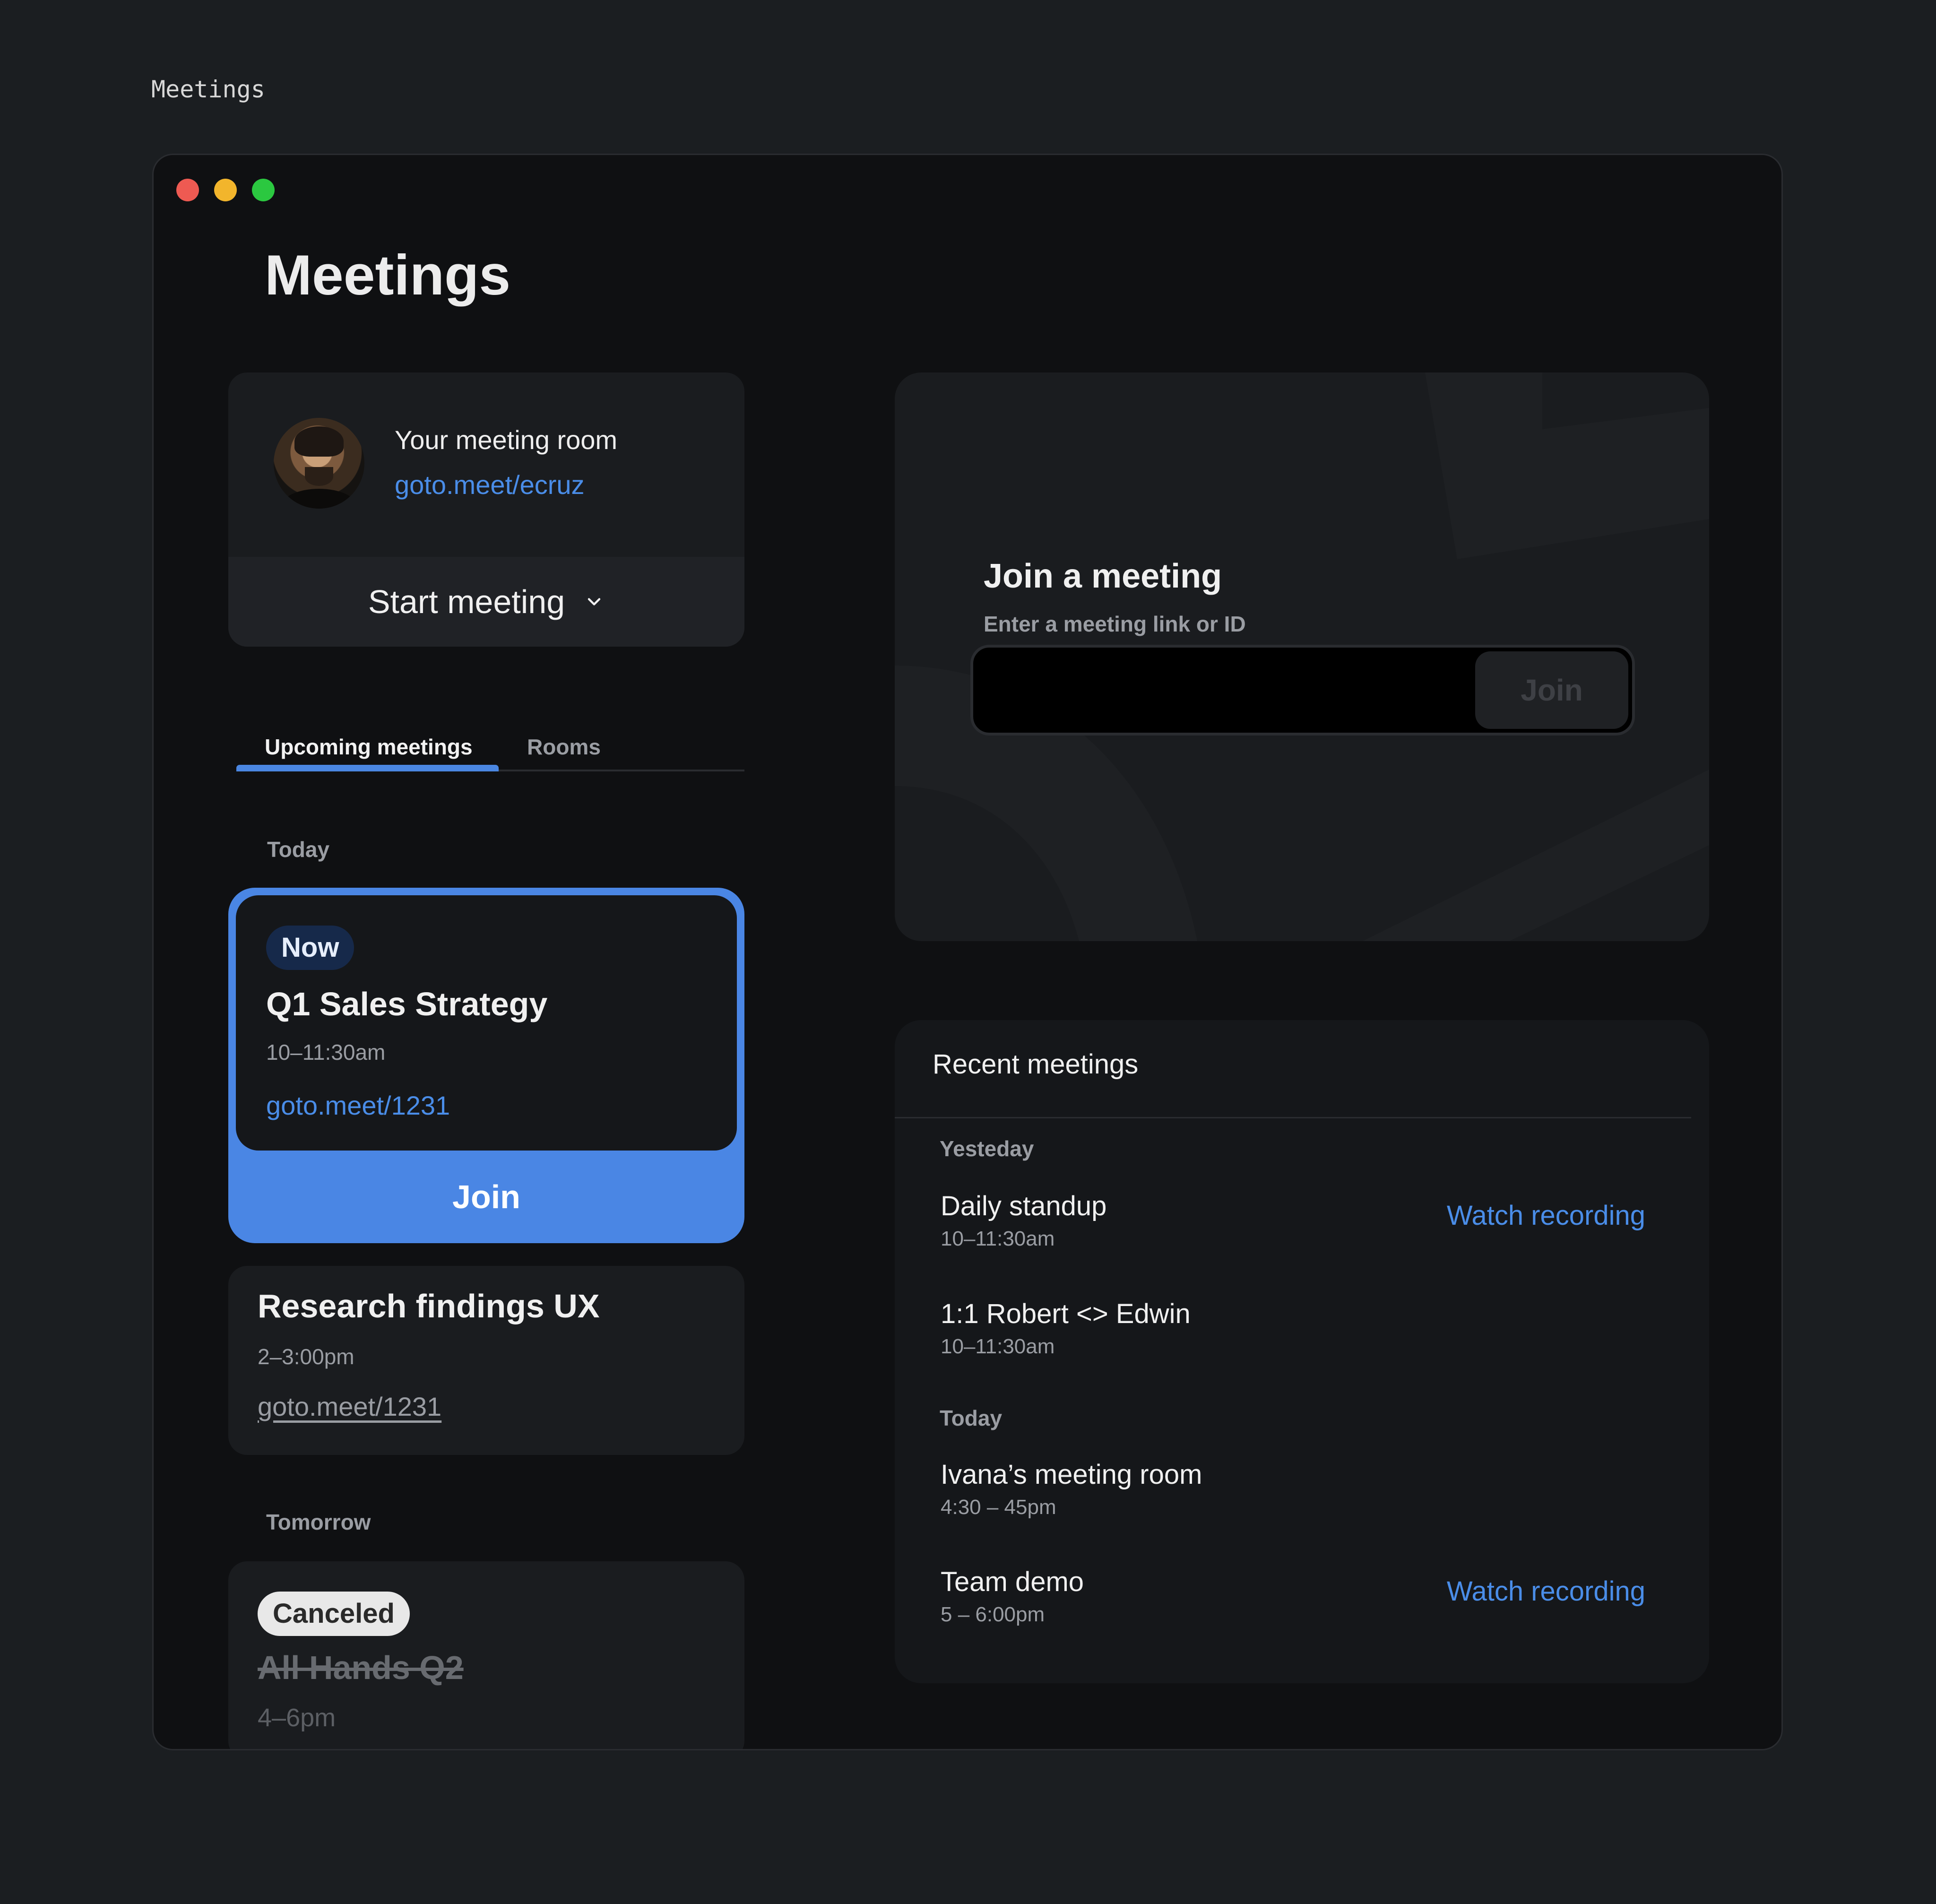 The height and width of the screenshot is (1904, 1936). I want to click on traffic-lights, so click(226, 190).